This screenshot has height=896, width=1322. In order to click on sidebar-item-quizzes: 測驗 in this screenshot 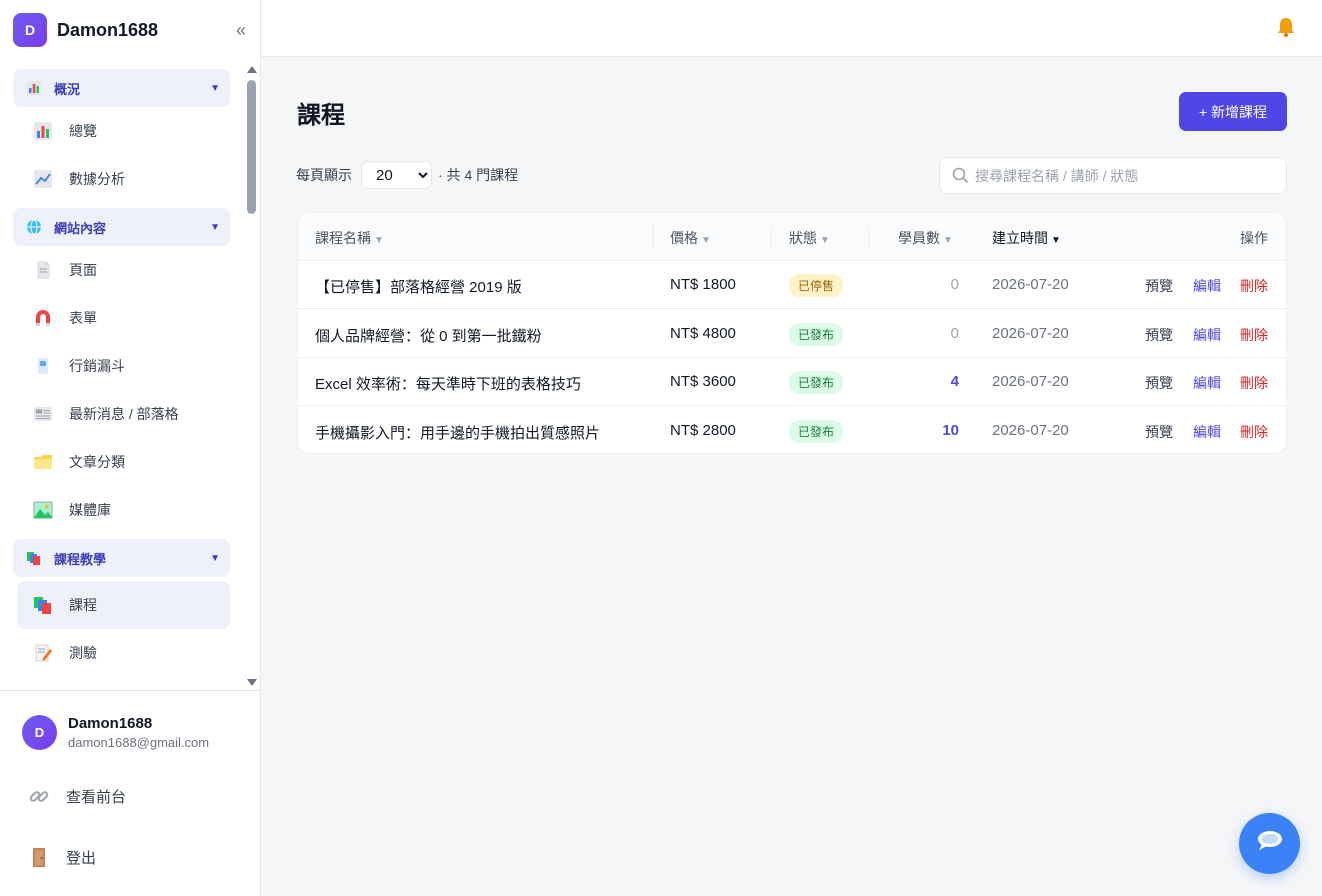, I will do `click(121, 653)`.